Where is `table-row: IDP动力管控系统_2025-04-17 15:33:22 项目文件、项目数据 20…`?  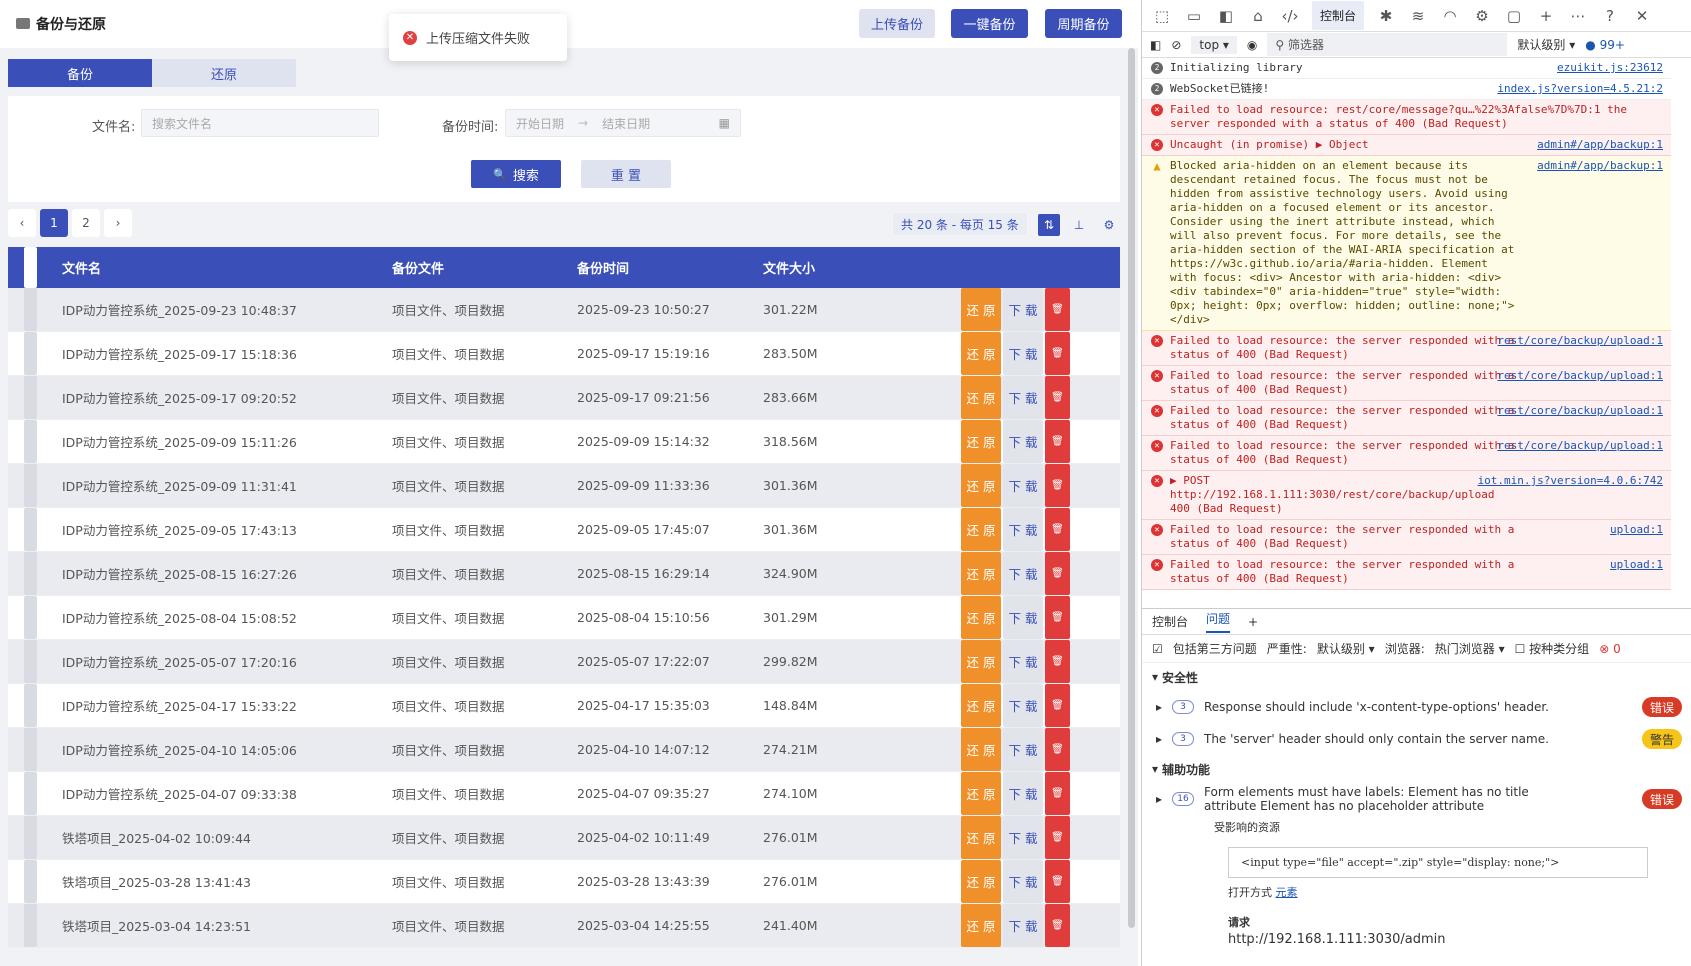 table-row: IDP动力管控系统_2025-04-17 15:33:22 项目文件、项目数据 20… is located at coordinates (564, 706).